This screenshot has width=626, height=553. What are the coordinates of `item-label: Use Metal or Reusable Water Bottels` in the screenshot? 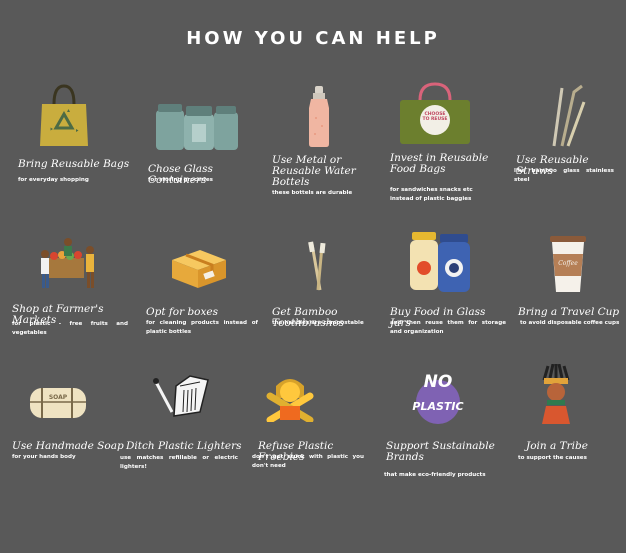 It's located at (314, 171).